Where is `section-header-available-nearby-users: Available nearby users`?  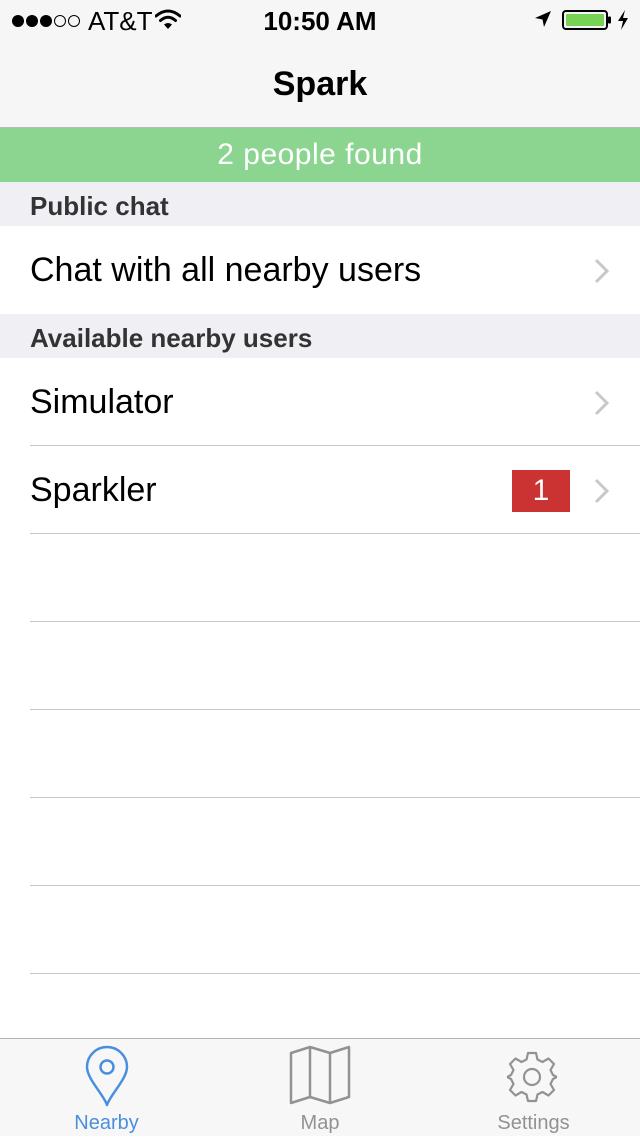
section-header-available-nearby-users: Available nearby users is located at coordinates (320, 336).